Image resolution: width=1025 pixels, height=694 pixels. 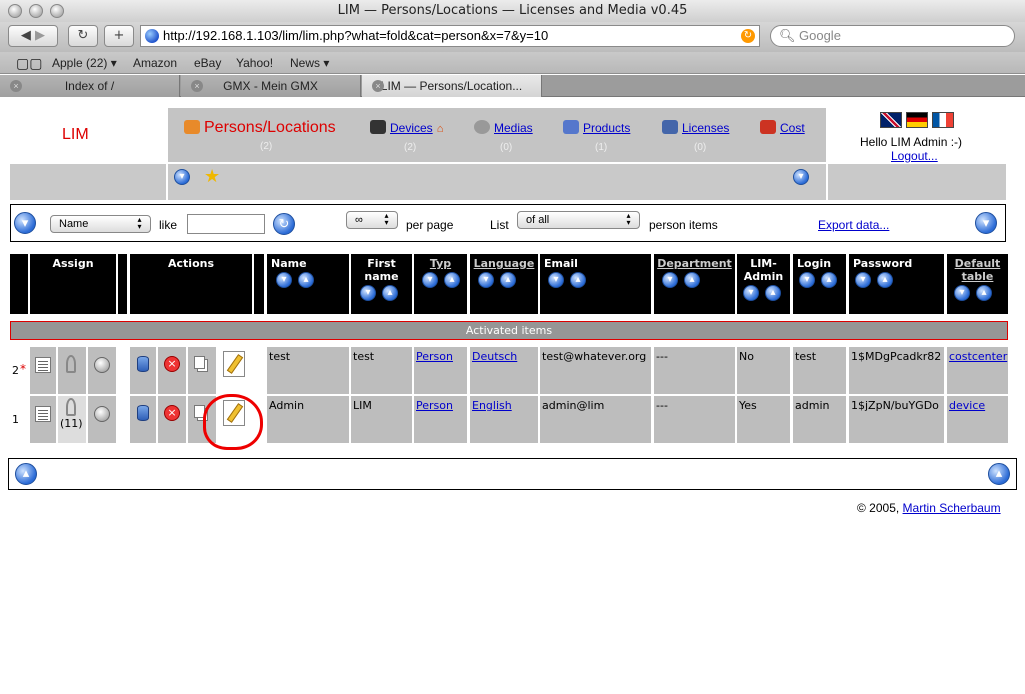 I want to click on bookmark-yahoo: Yahoo!, so click(x=254, y=63).